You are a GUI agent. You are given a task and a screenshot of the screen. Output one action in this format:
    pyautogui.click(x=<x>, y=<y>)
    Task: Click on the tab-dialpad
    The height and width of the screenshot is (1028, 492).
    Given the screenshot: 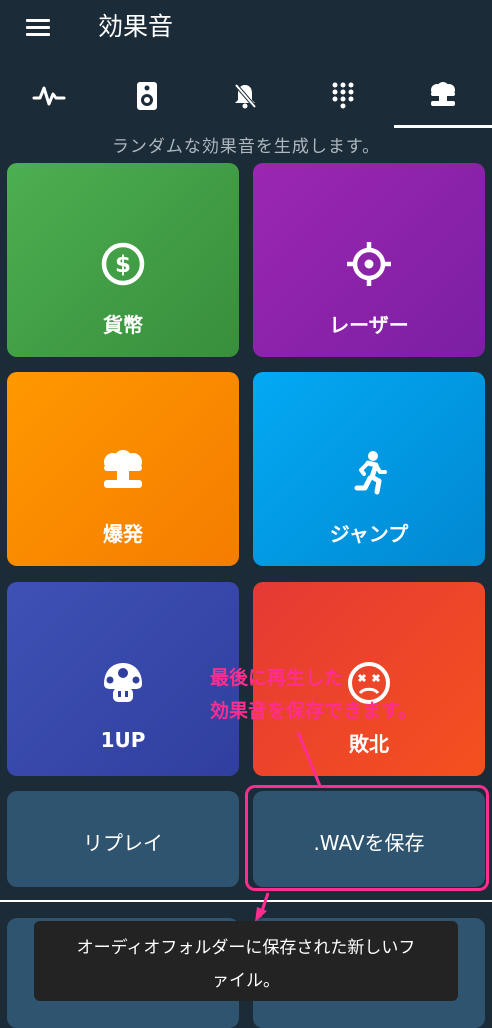 What is the action you would take?
    pyautogui.click(x=343, y=96)
    